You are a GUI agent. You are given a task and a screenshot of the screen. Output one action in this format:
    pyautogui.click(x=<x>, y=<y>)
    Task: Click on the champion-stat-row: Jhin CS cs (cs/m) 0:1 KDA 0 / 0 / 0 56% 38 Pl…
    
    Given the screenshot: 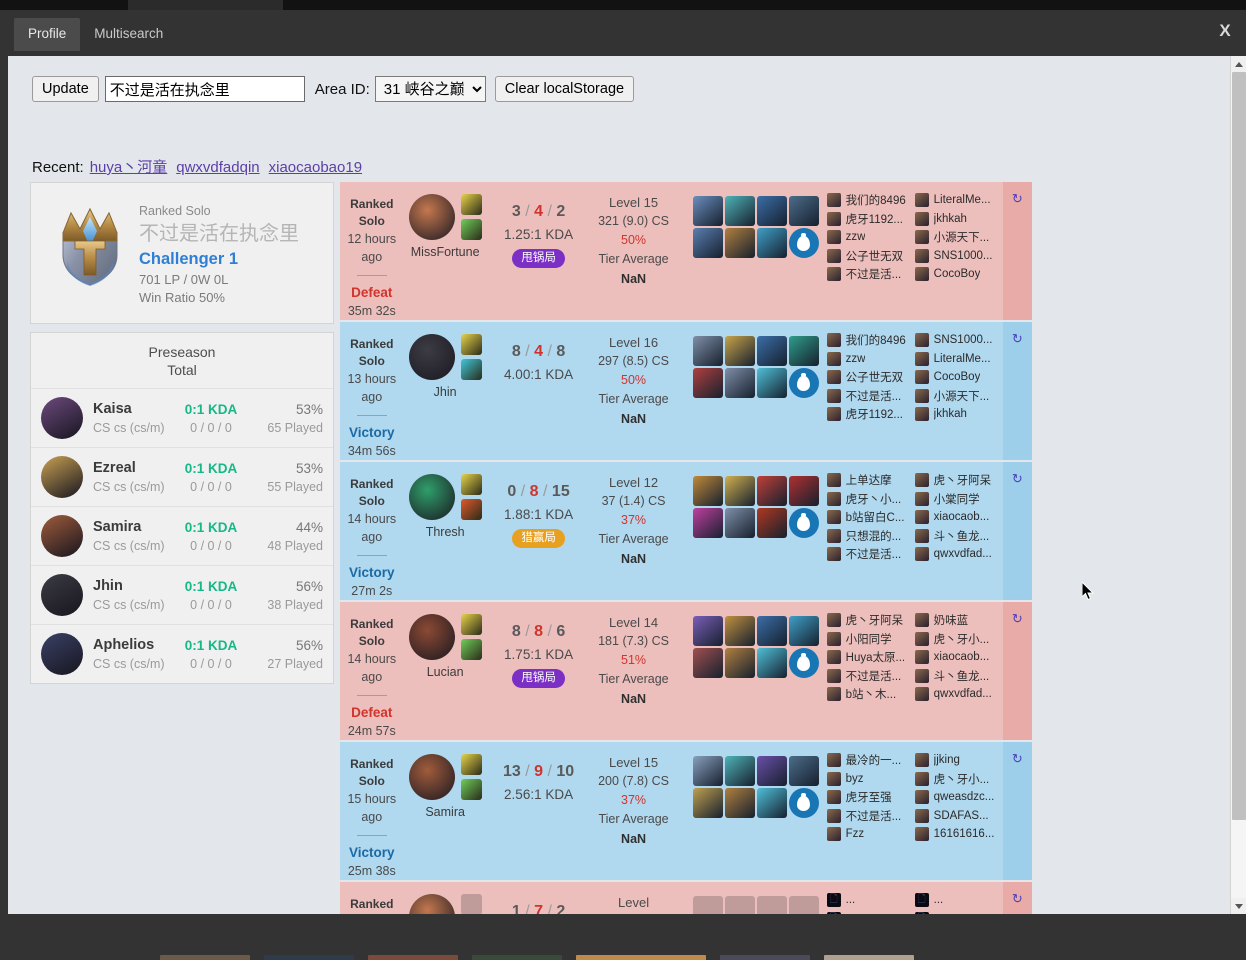 What is the action you would take?
    pyautogui.click(x=182, y=594)
    